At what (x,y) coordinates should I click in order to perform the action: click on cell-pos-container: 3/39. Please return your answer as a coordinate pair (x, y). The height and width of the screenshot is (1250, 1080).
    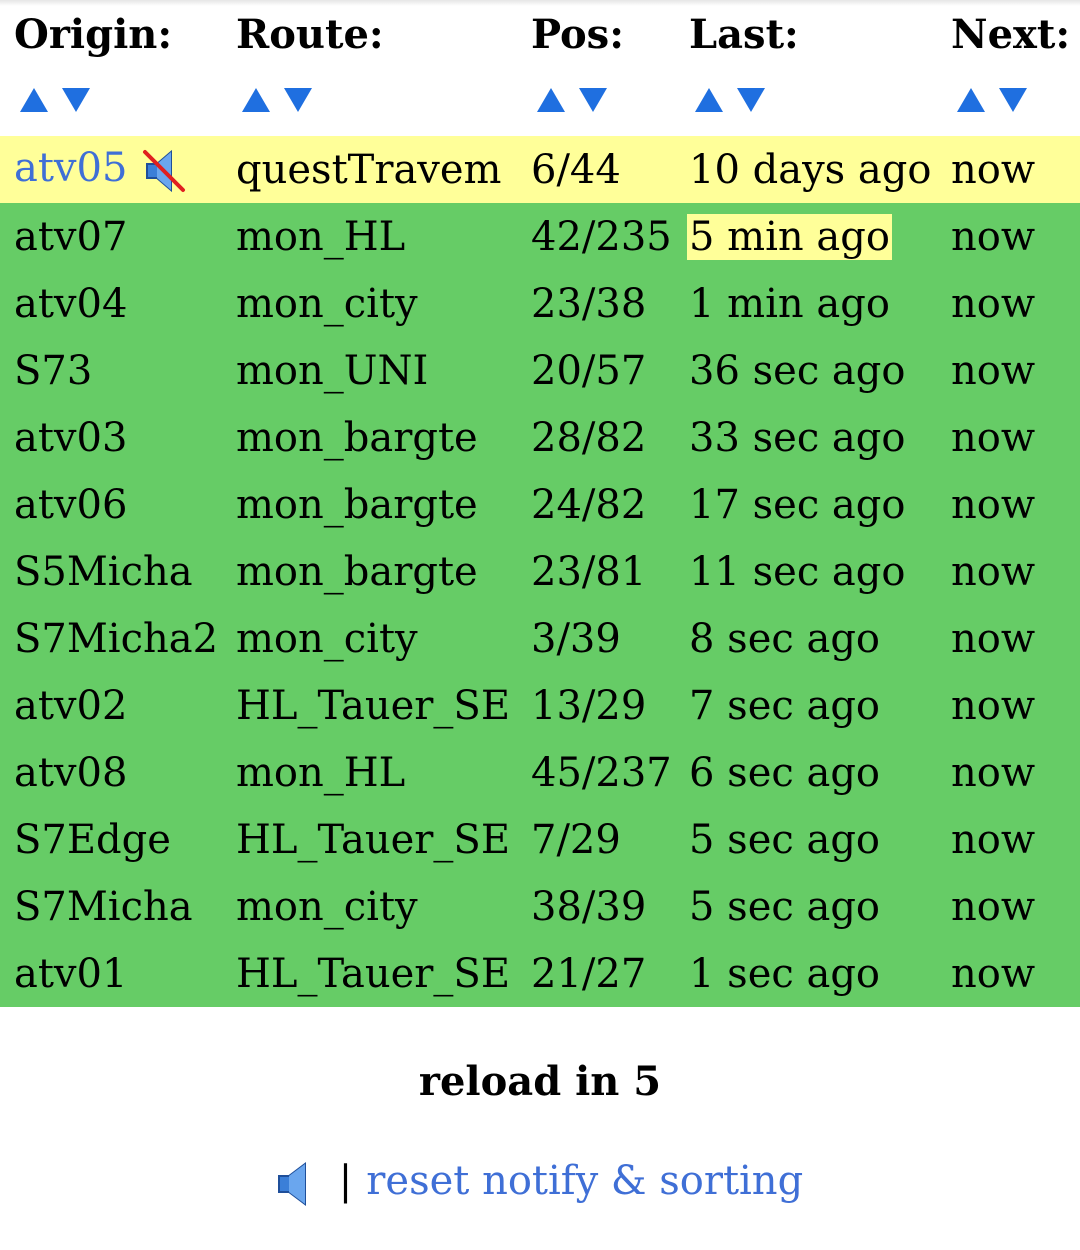
    Looking at the image, I should click on (596, 638).